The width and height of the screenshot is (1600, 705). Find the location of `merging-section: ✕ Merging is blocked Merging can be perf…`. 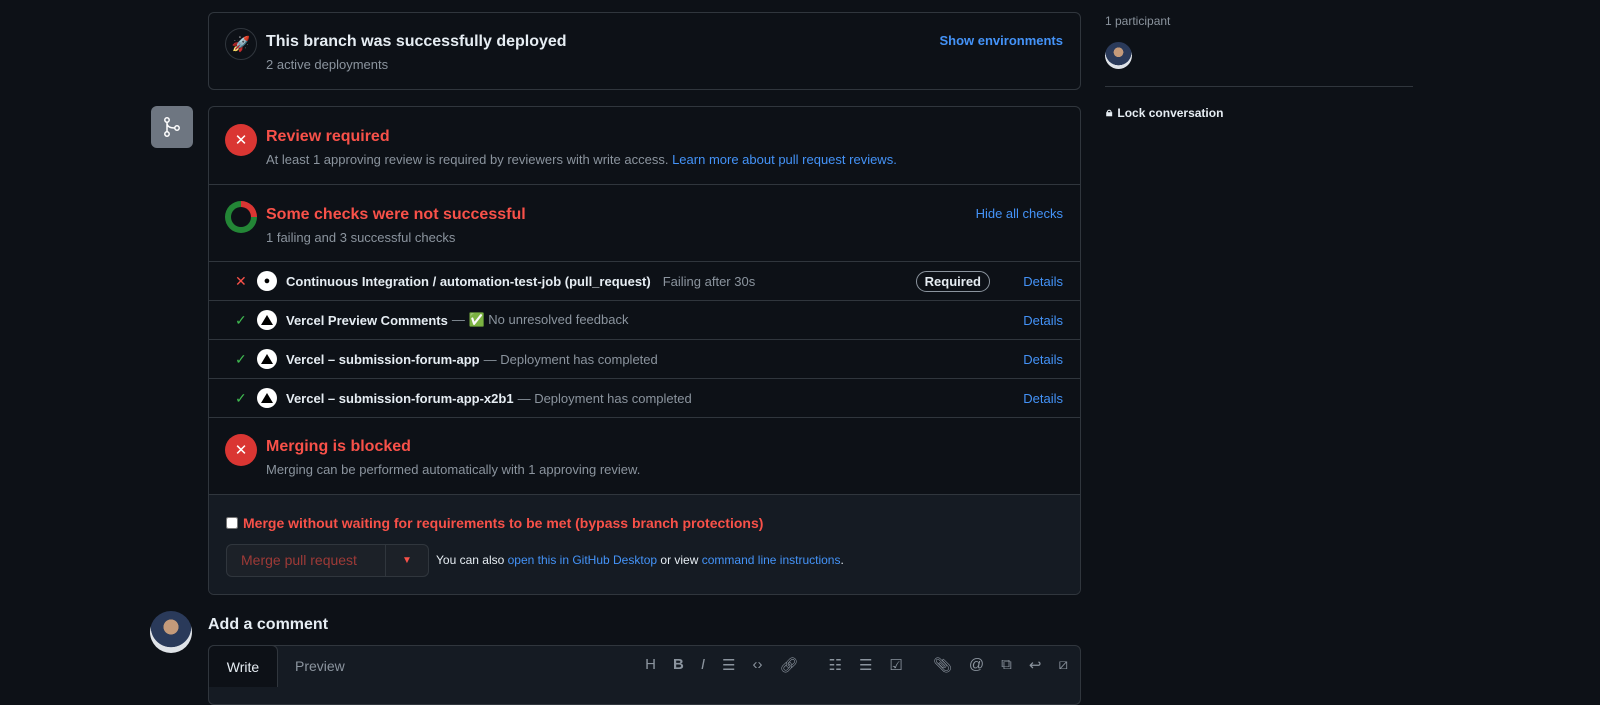

merging-section: ✕ Merging is blocked Merging can be perf… is located at coordinates (644, 456).